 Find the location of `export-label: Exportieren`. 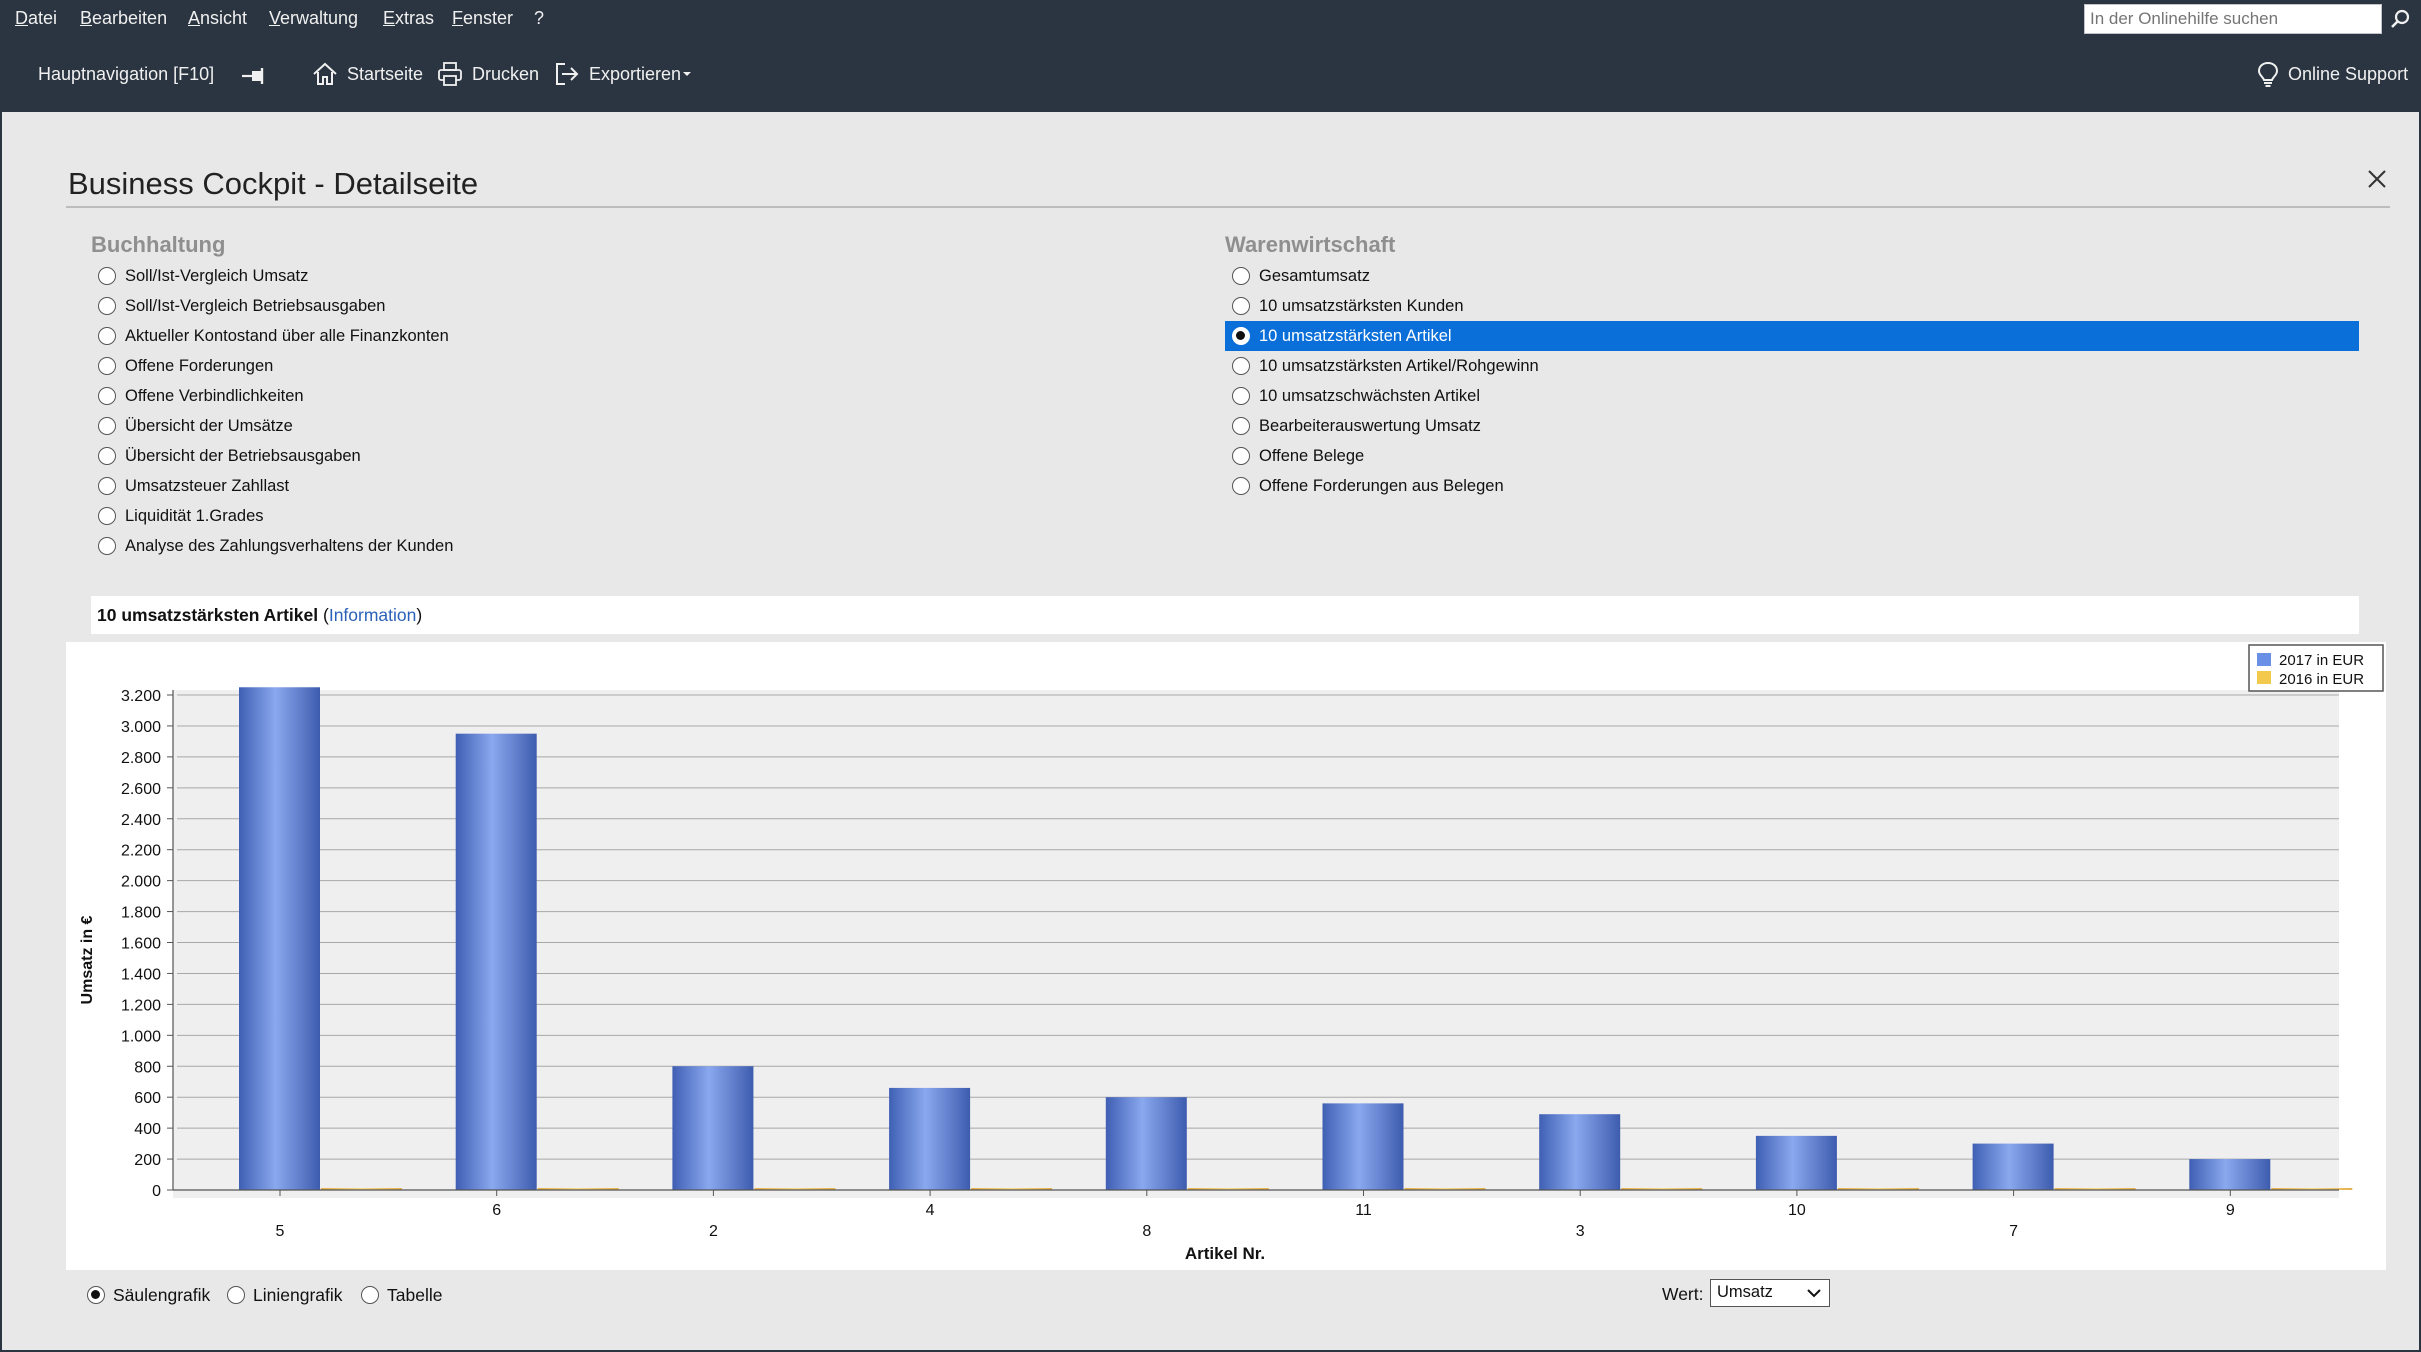

export-label: Exportieren is located at coordinates (635, 73).